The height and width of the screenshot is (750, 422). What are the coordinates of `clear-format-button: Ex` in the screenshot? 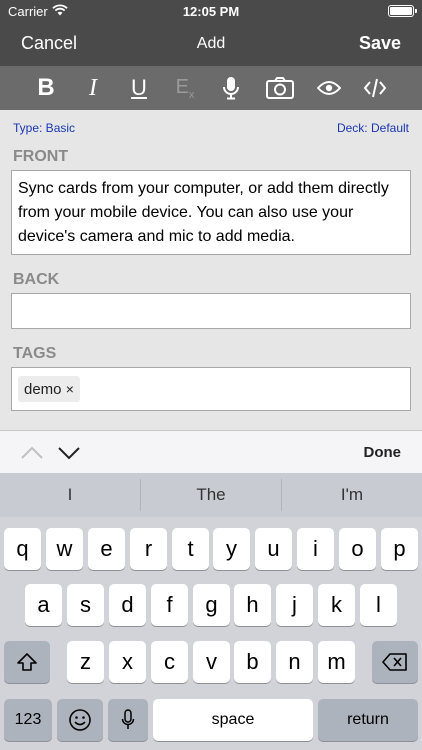 It's located at (185, 88).